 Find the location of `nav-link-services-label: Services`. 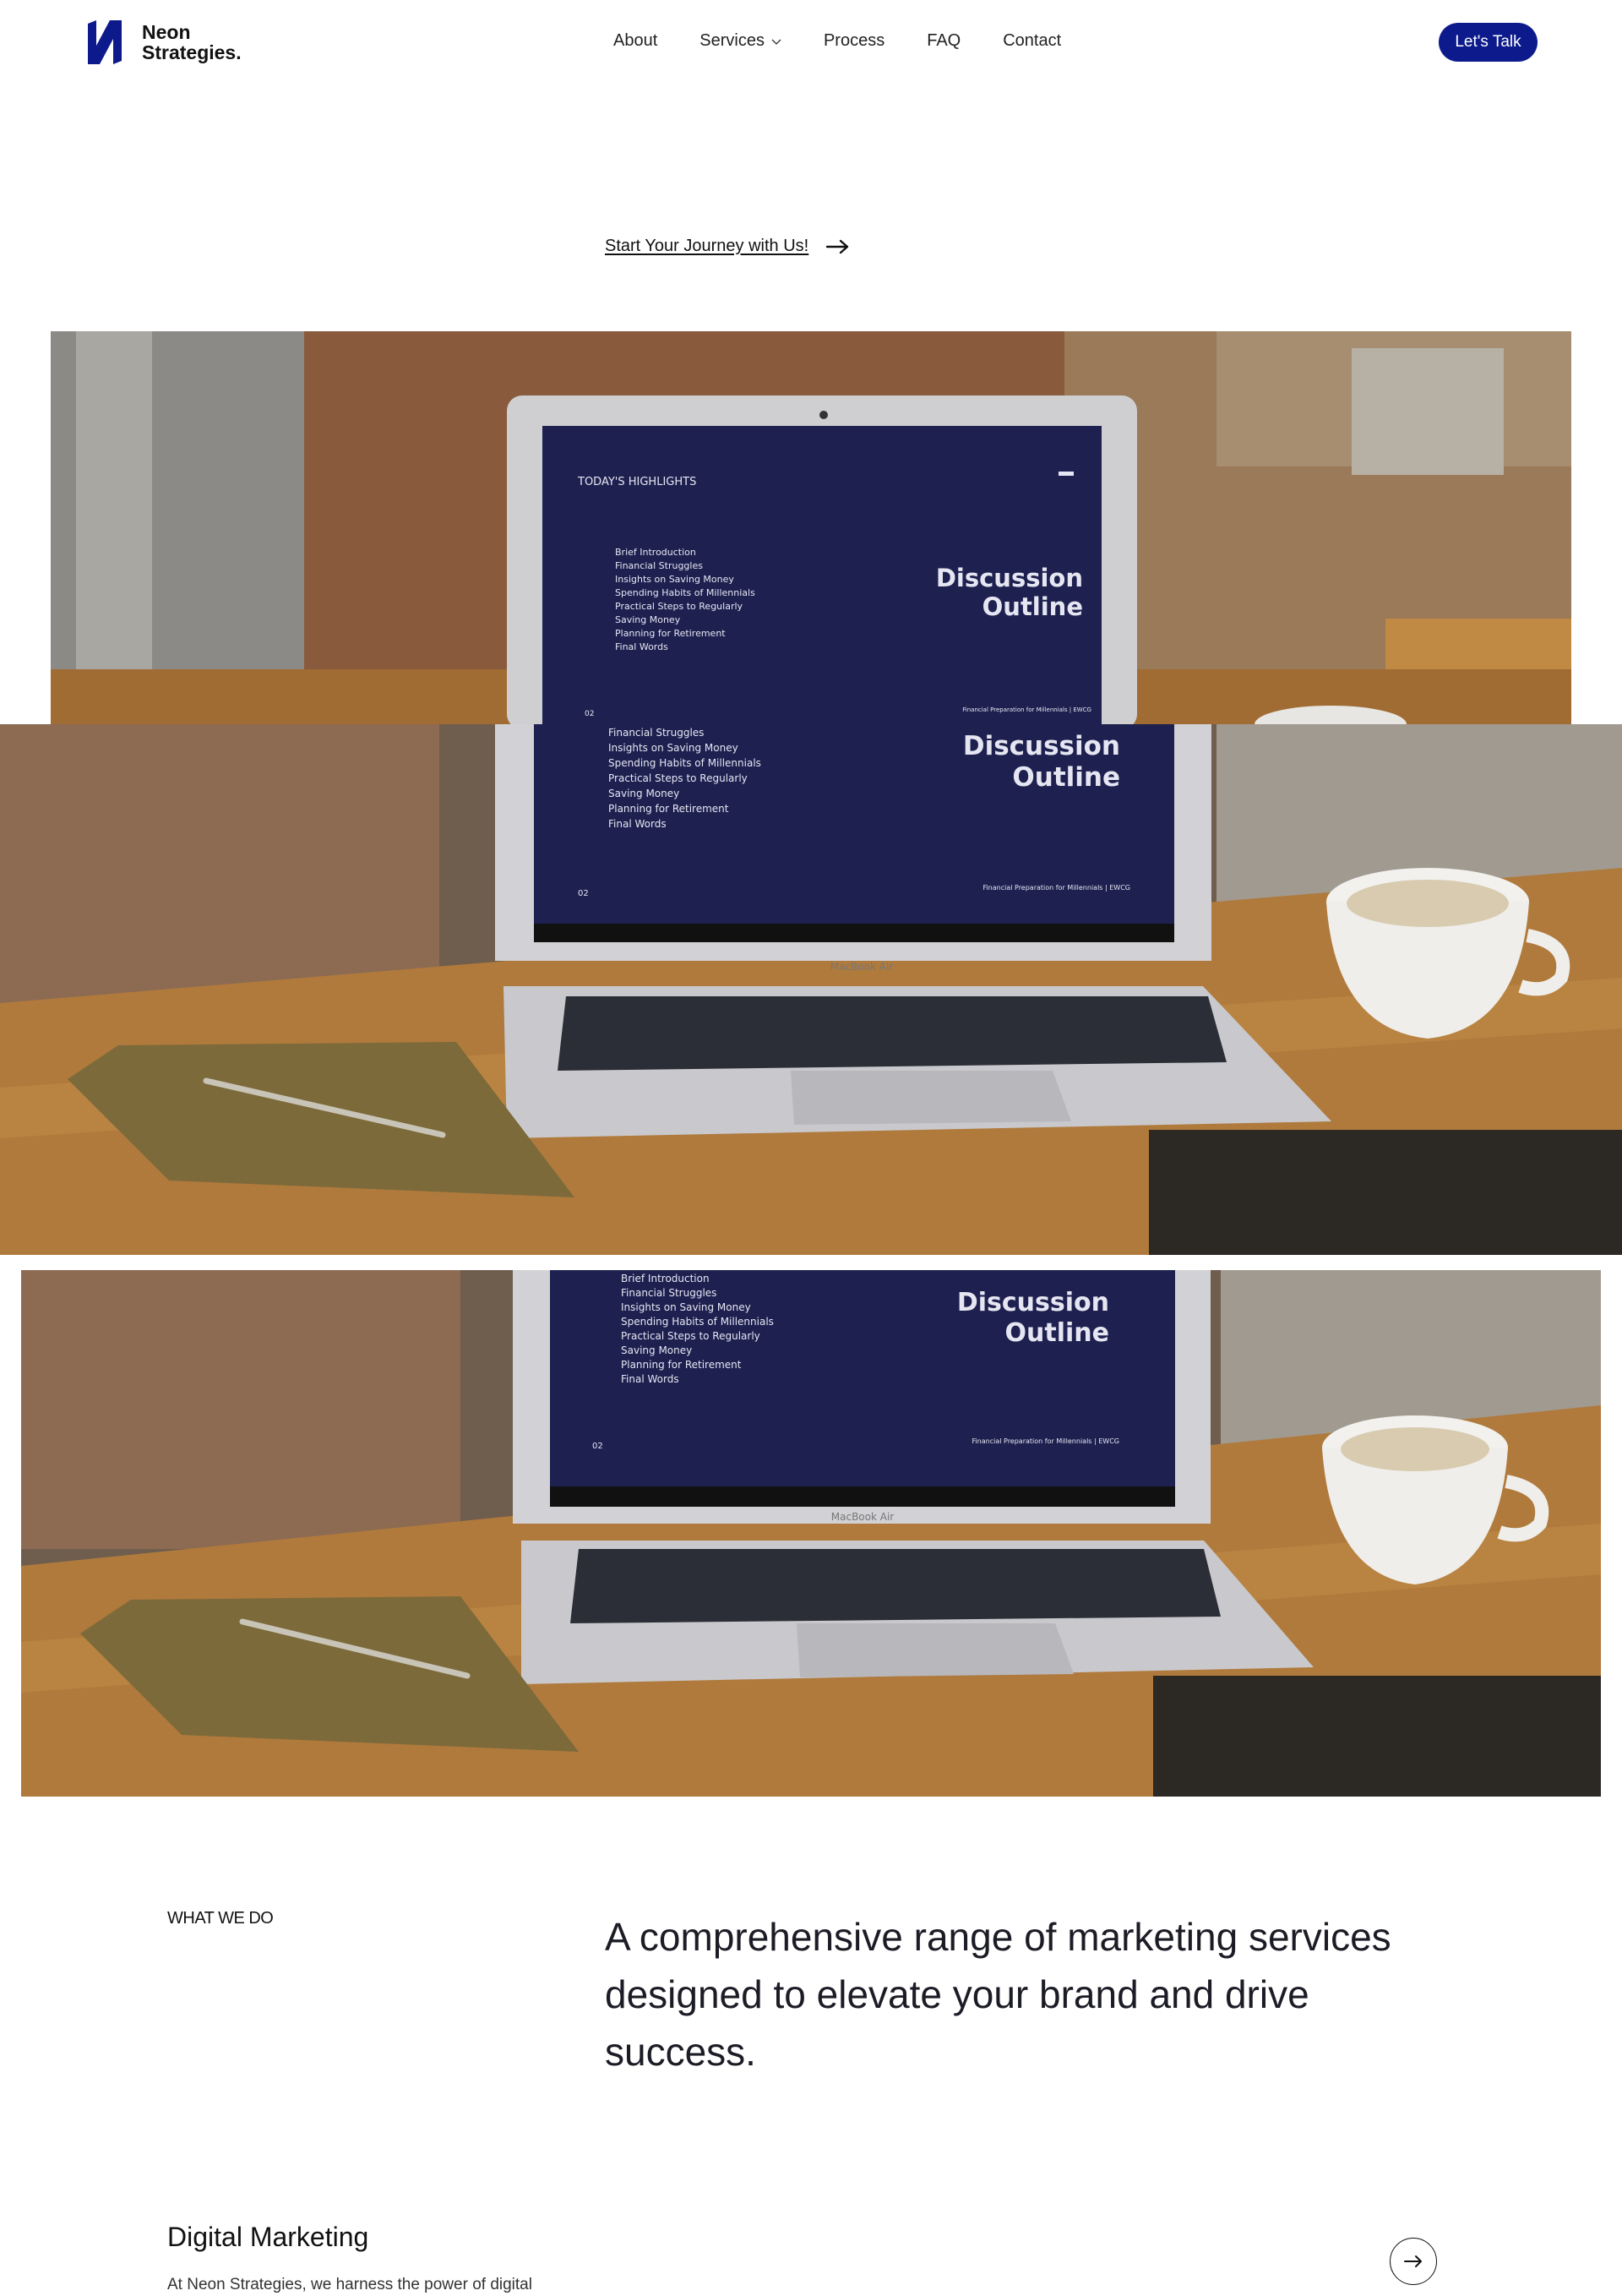

nav-link-services-label: Services is located at coordinates (732, 40).